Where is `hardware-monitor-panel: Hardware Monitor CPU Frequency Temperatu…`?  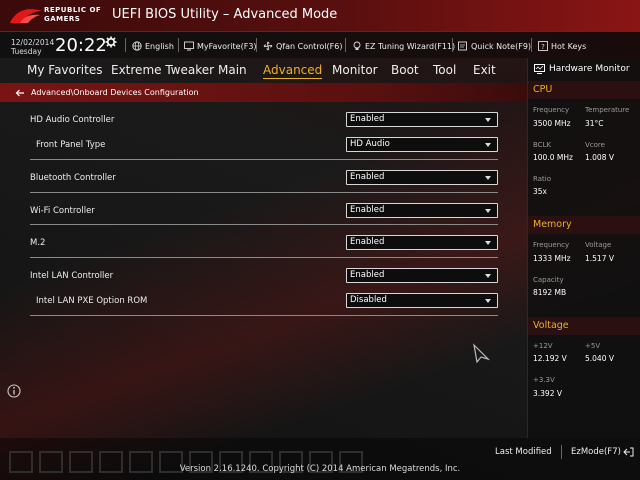 hardware-monitor-panel: Hardware Monitor CPU Frequency Temperatu… is located at coordinates (583, 248).